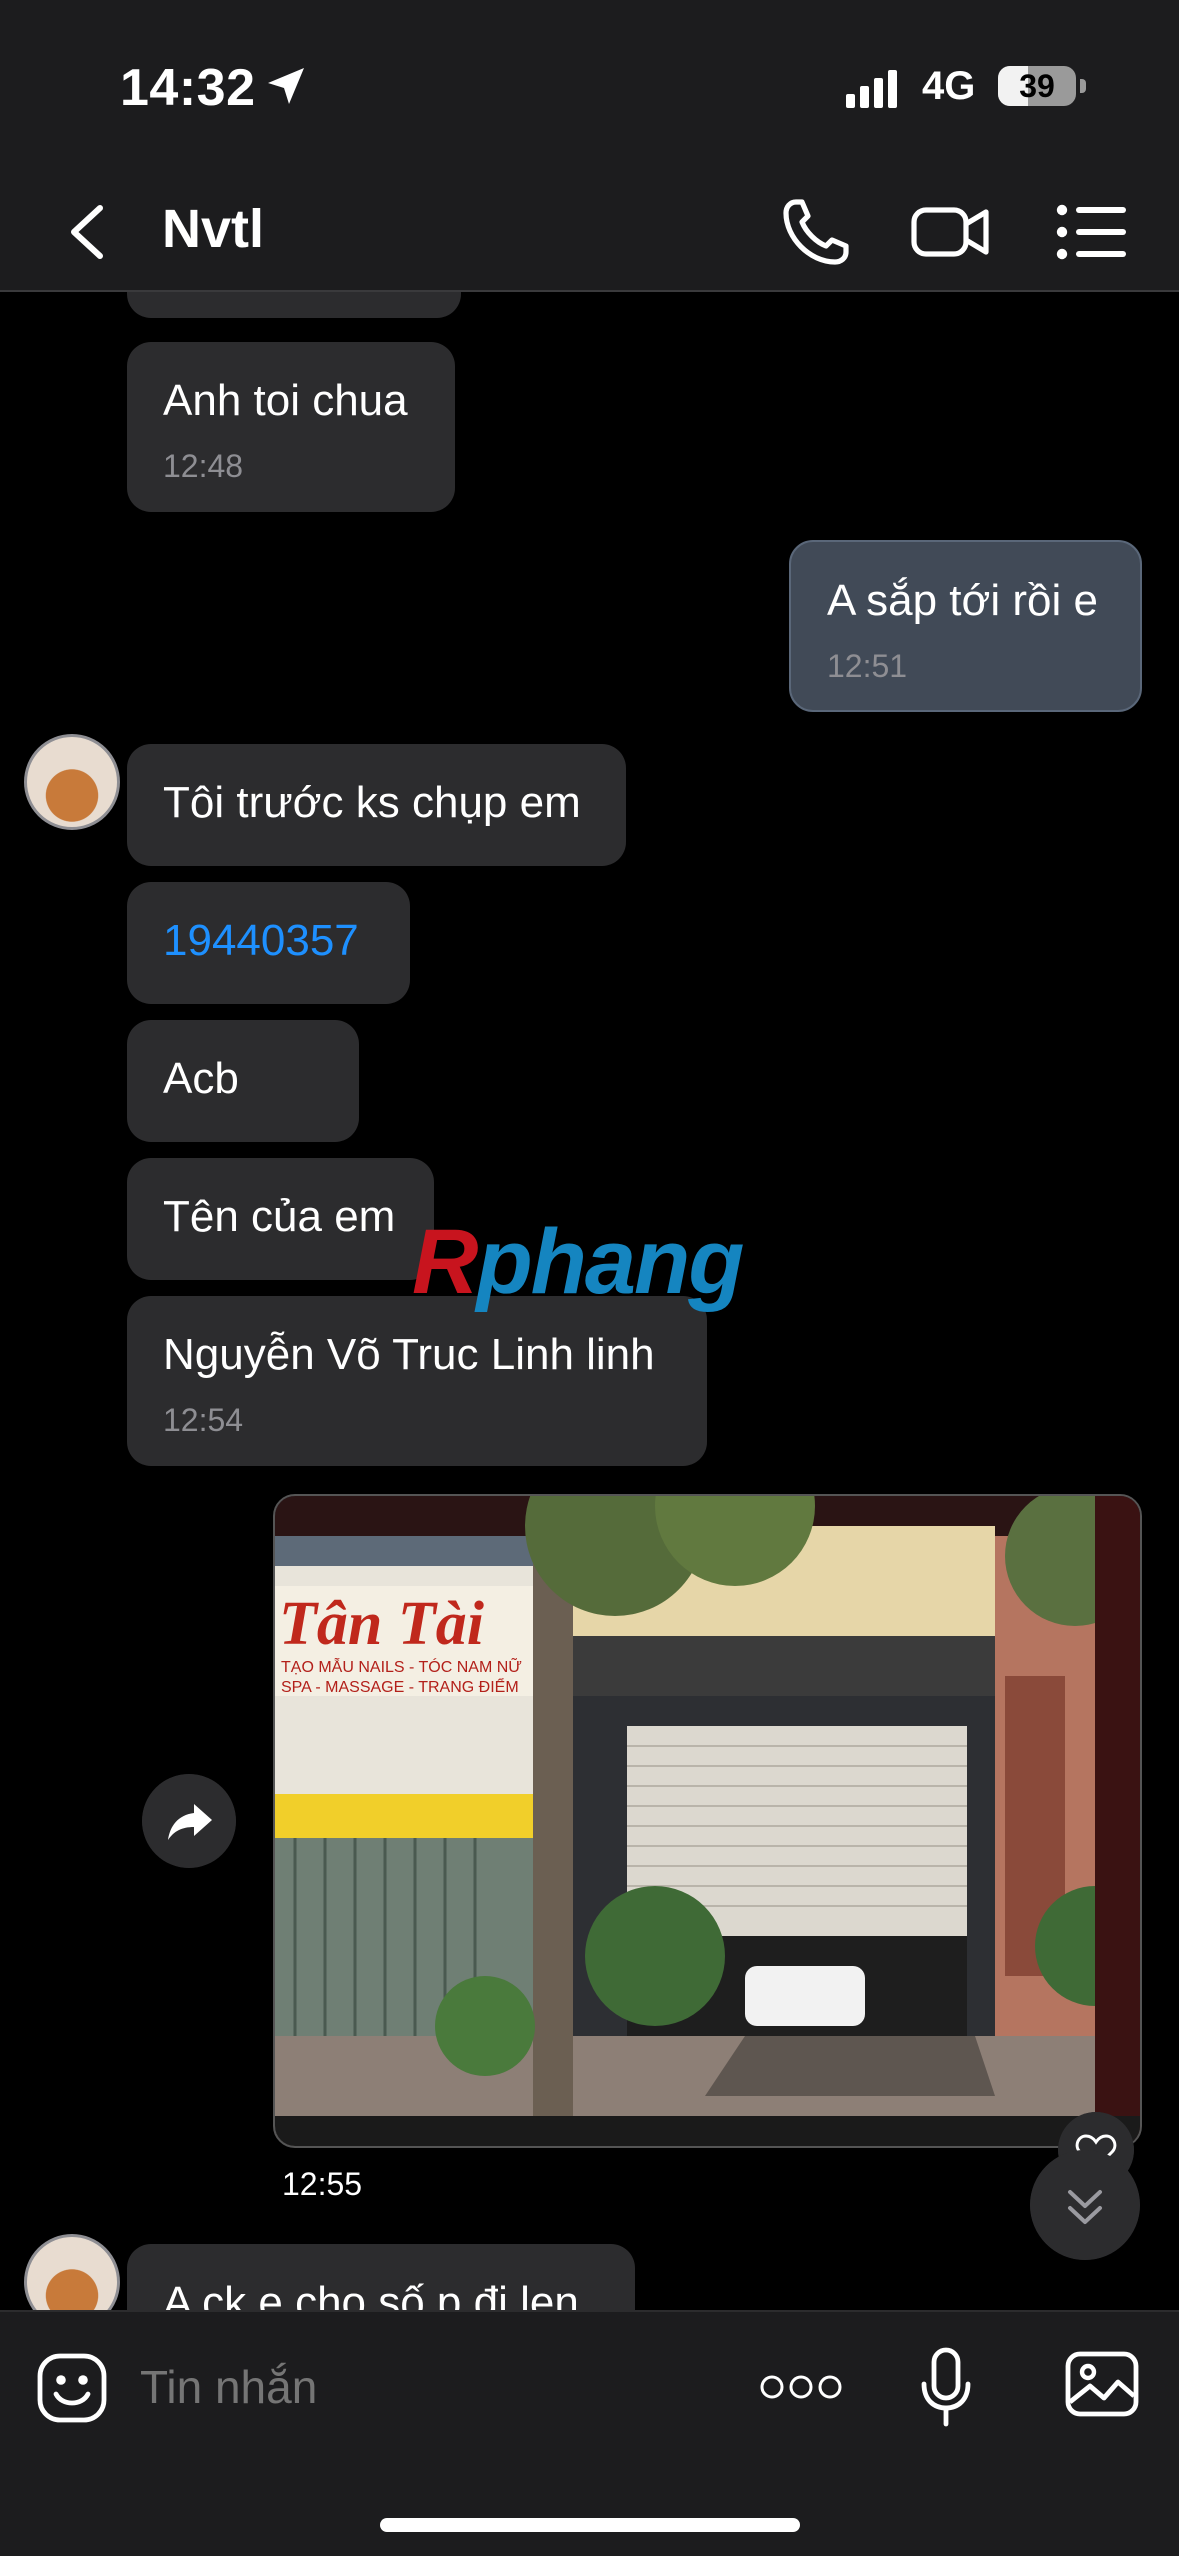  I want to click on message-bubble: Nguyễn Võ Truc Linh linh 12:54, so click(417, 1381).